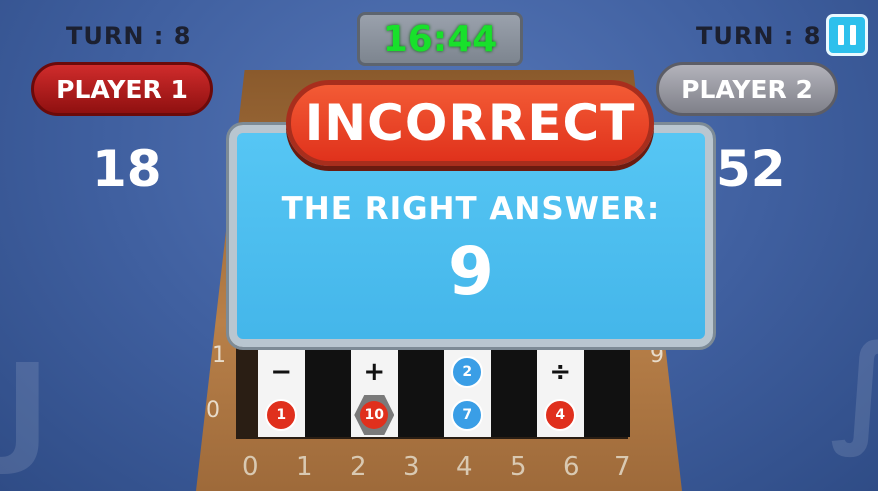  What do you see at coordinates (747, 89) in the screenshot?
I see `player-2-badge: PLAYER 2` at bounding box center [747, 89].